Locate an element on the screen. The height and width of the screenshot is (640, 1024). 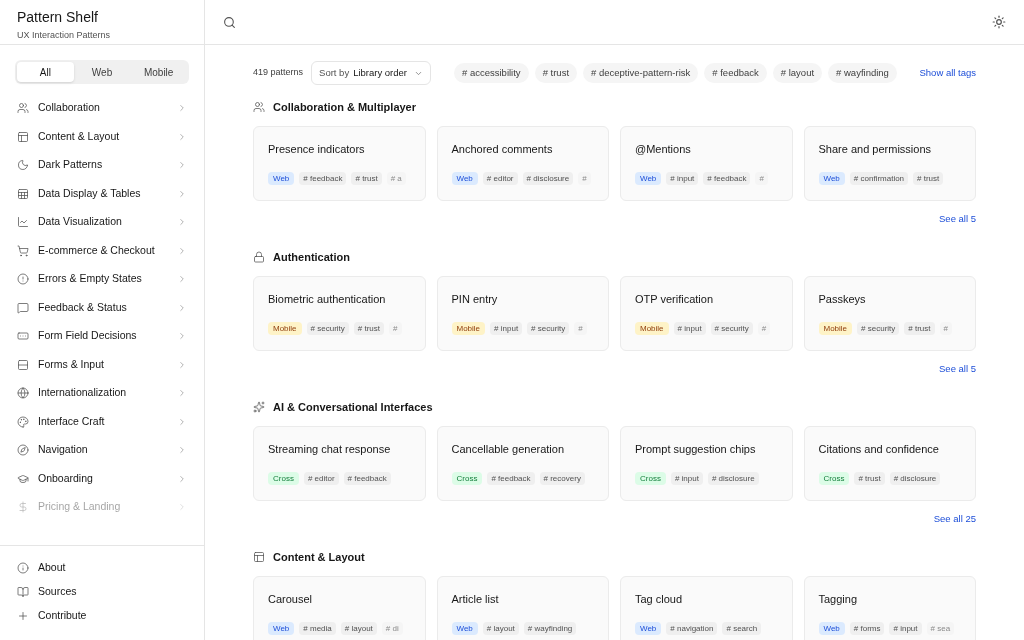
platform-tab: Mobile is located at coordinates (158, 72).